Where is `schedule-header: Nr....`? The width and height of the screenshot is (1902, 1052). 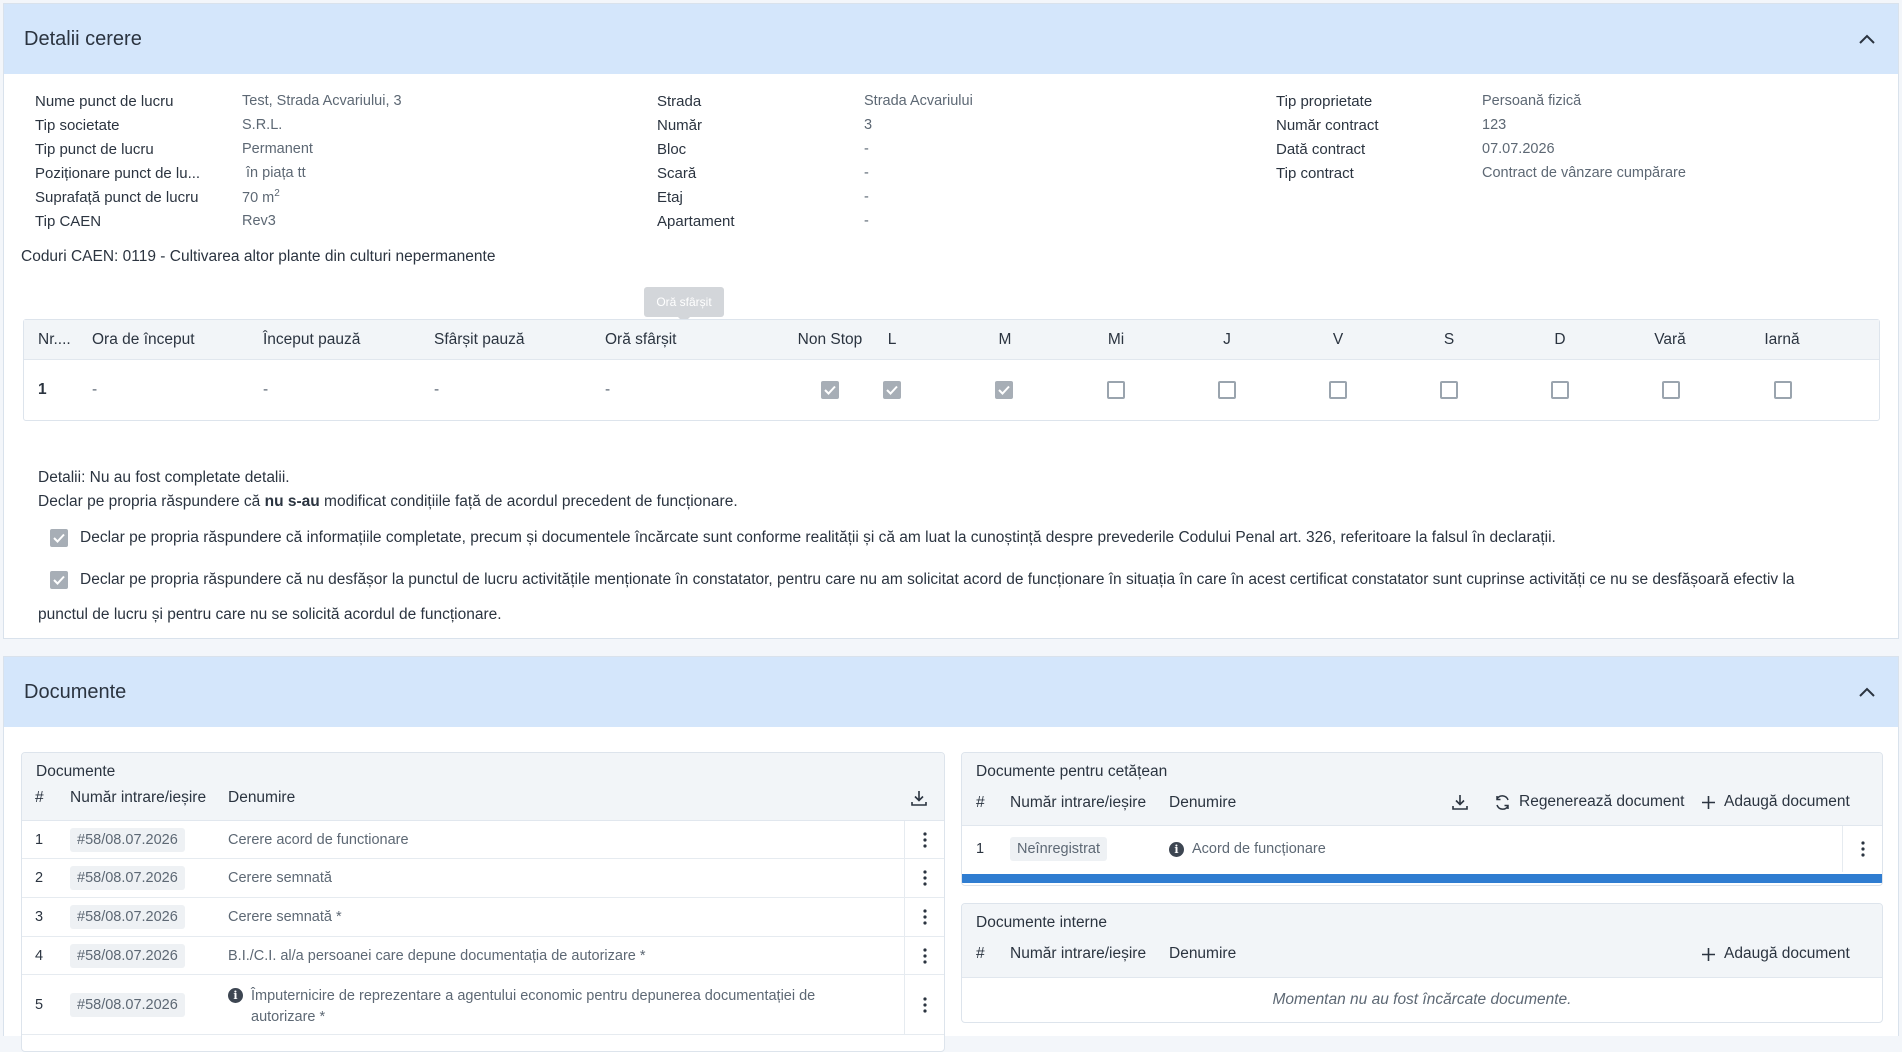
schedule-header: Nr.... is located at coordinates (54, 339).